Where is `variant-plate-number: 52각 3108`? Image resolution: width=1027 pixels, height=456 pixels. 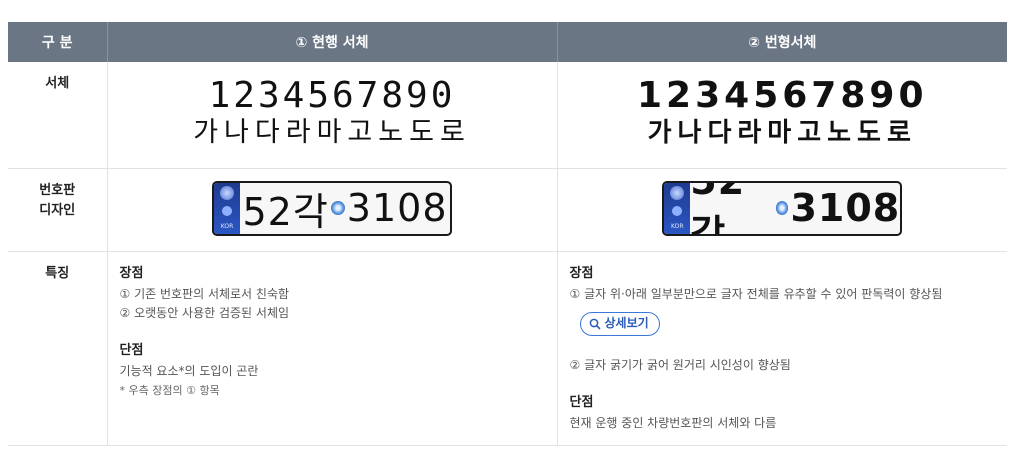 variant-plate-number: 52각 3108 is located at coordinates (795, 208).